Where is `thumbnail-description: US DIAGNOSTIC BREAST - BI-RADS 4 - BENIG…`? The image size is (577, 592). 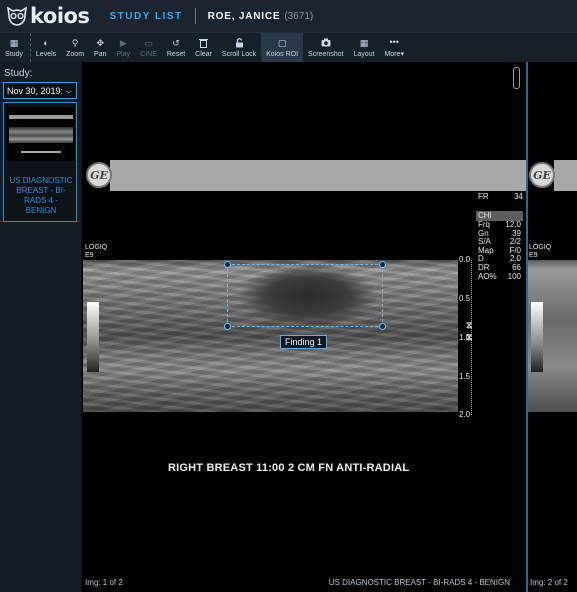 thumbnail-description: US DIAGNOSTIC BREAST - BI-RADS 4 - BENIG… is located at coordinates (41, 195).